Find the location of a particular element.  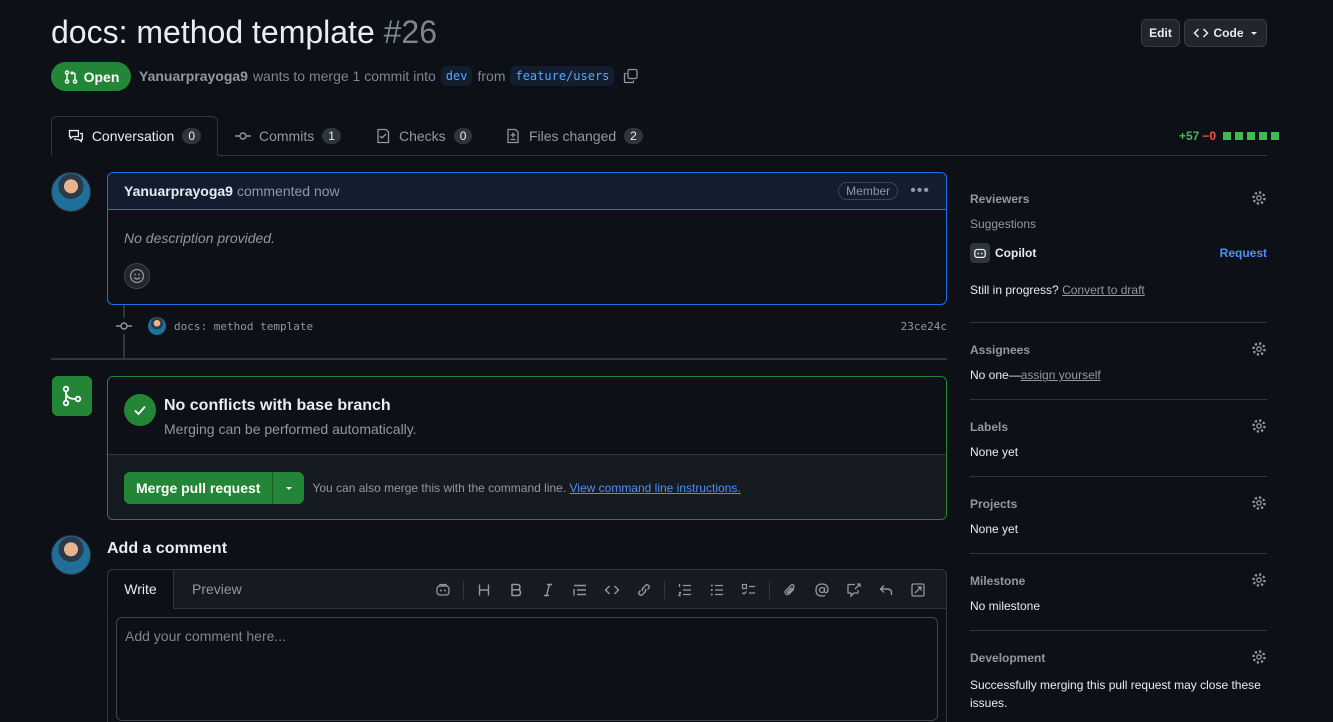

state-label: Open is located at coordinates (101, 76).